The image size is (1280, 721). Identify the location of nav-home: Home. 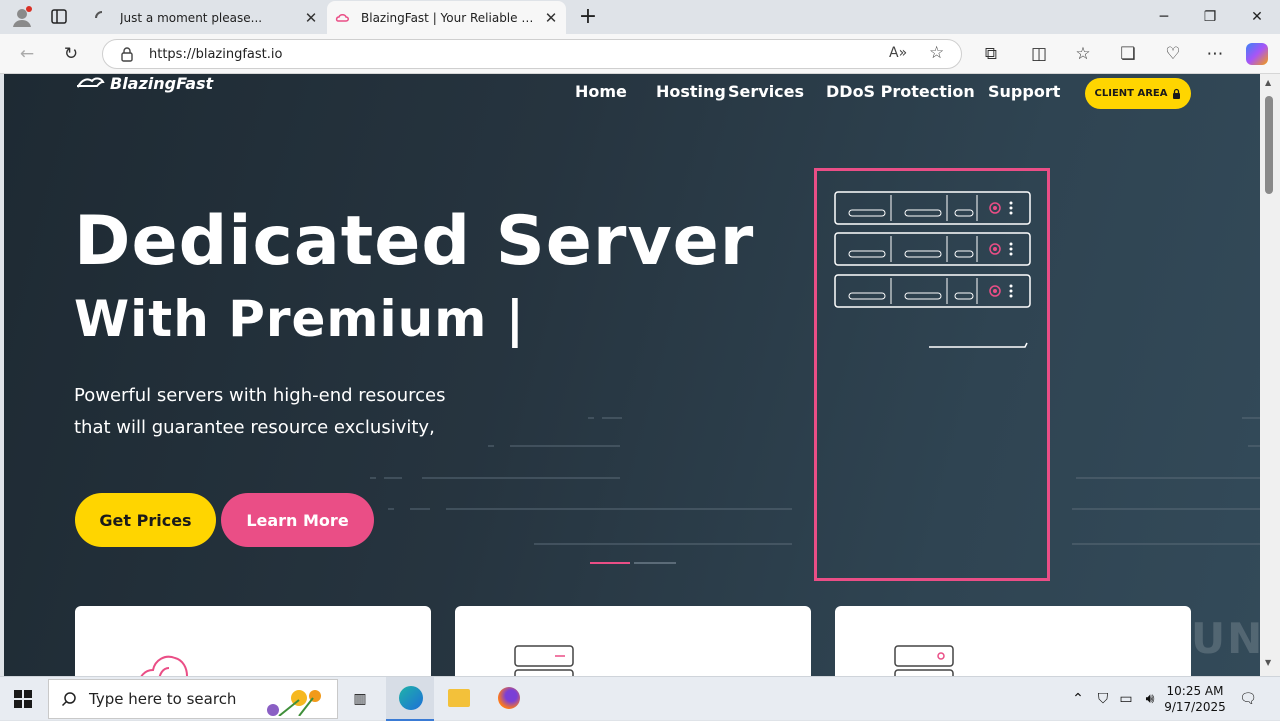
(601, 91).